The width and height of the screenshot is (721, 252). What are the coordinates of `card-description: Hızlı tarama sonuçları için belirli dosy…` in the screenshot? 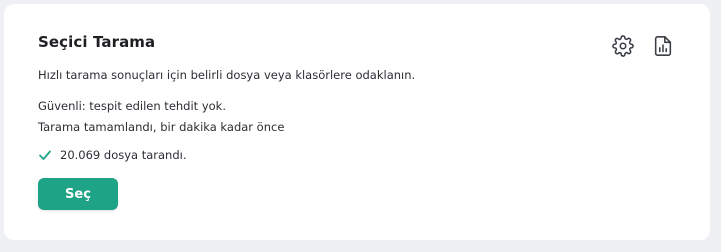 It's located at (227, 75).